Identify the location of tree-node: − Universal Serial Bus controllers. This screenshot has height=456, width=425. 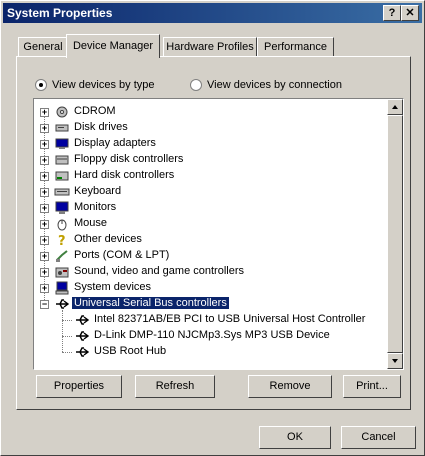
(210, 304).